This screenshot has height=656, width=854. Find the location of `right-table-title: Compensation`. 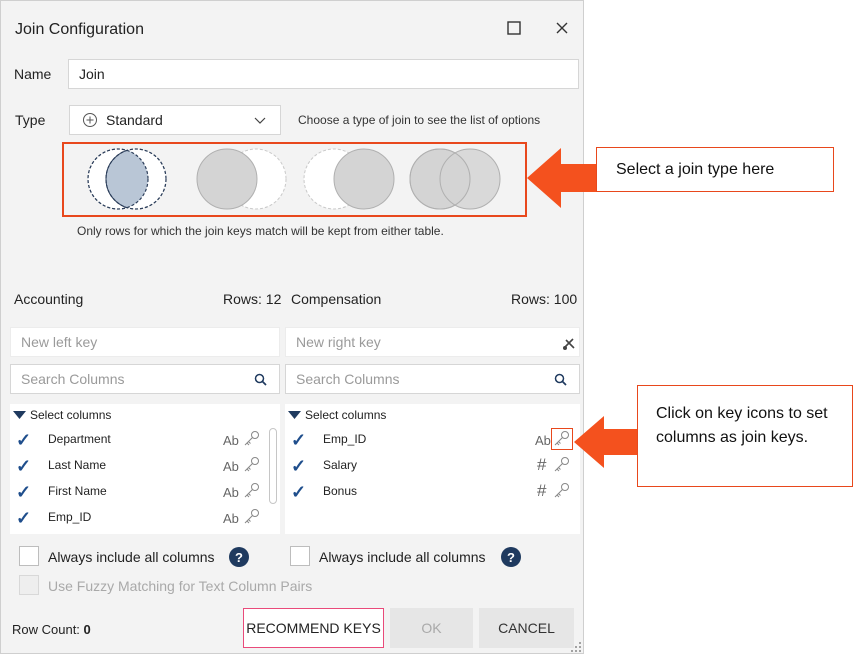

right-table-title: Compensation is located at coordinates (336, 299).